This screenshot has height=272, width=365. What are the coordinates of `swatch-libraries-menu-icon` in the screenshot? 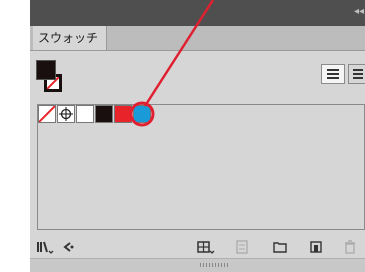 It's located at (45, 247).